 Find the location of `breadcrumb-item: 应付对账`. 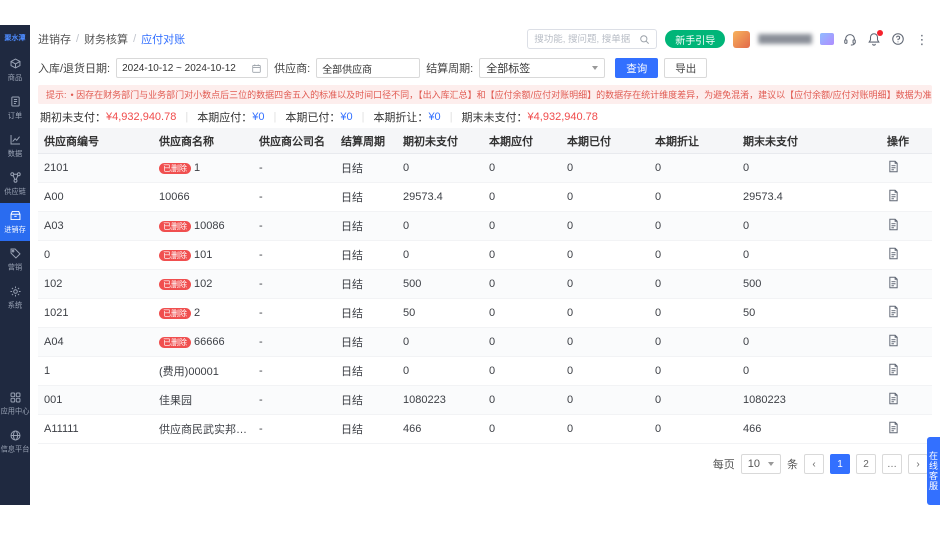

breadcrumb-item: 应付对账 is located at coordinates (163, 39).